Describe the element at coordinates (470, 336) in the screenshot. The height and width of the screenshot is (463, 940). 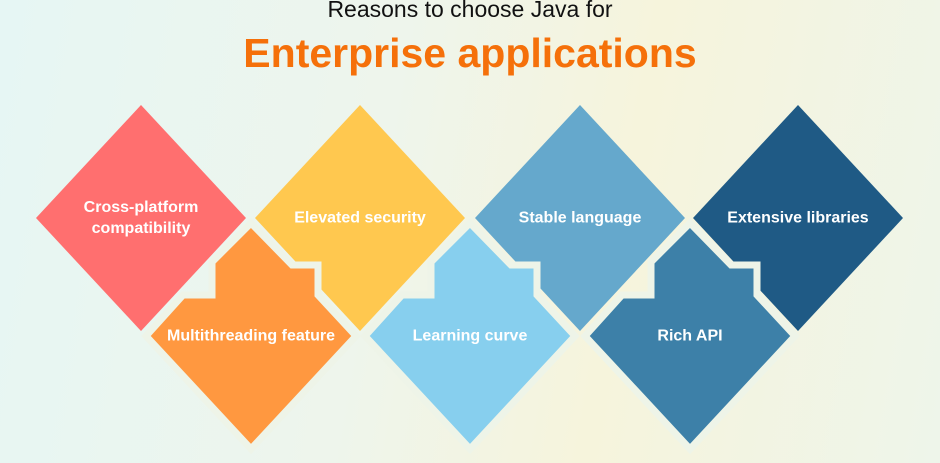
I see `reason-label: Learning curve` at that location.